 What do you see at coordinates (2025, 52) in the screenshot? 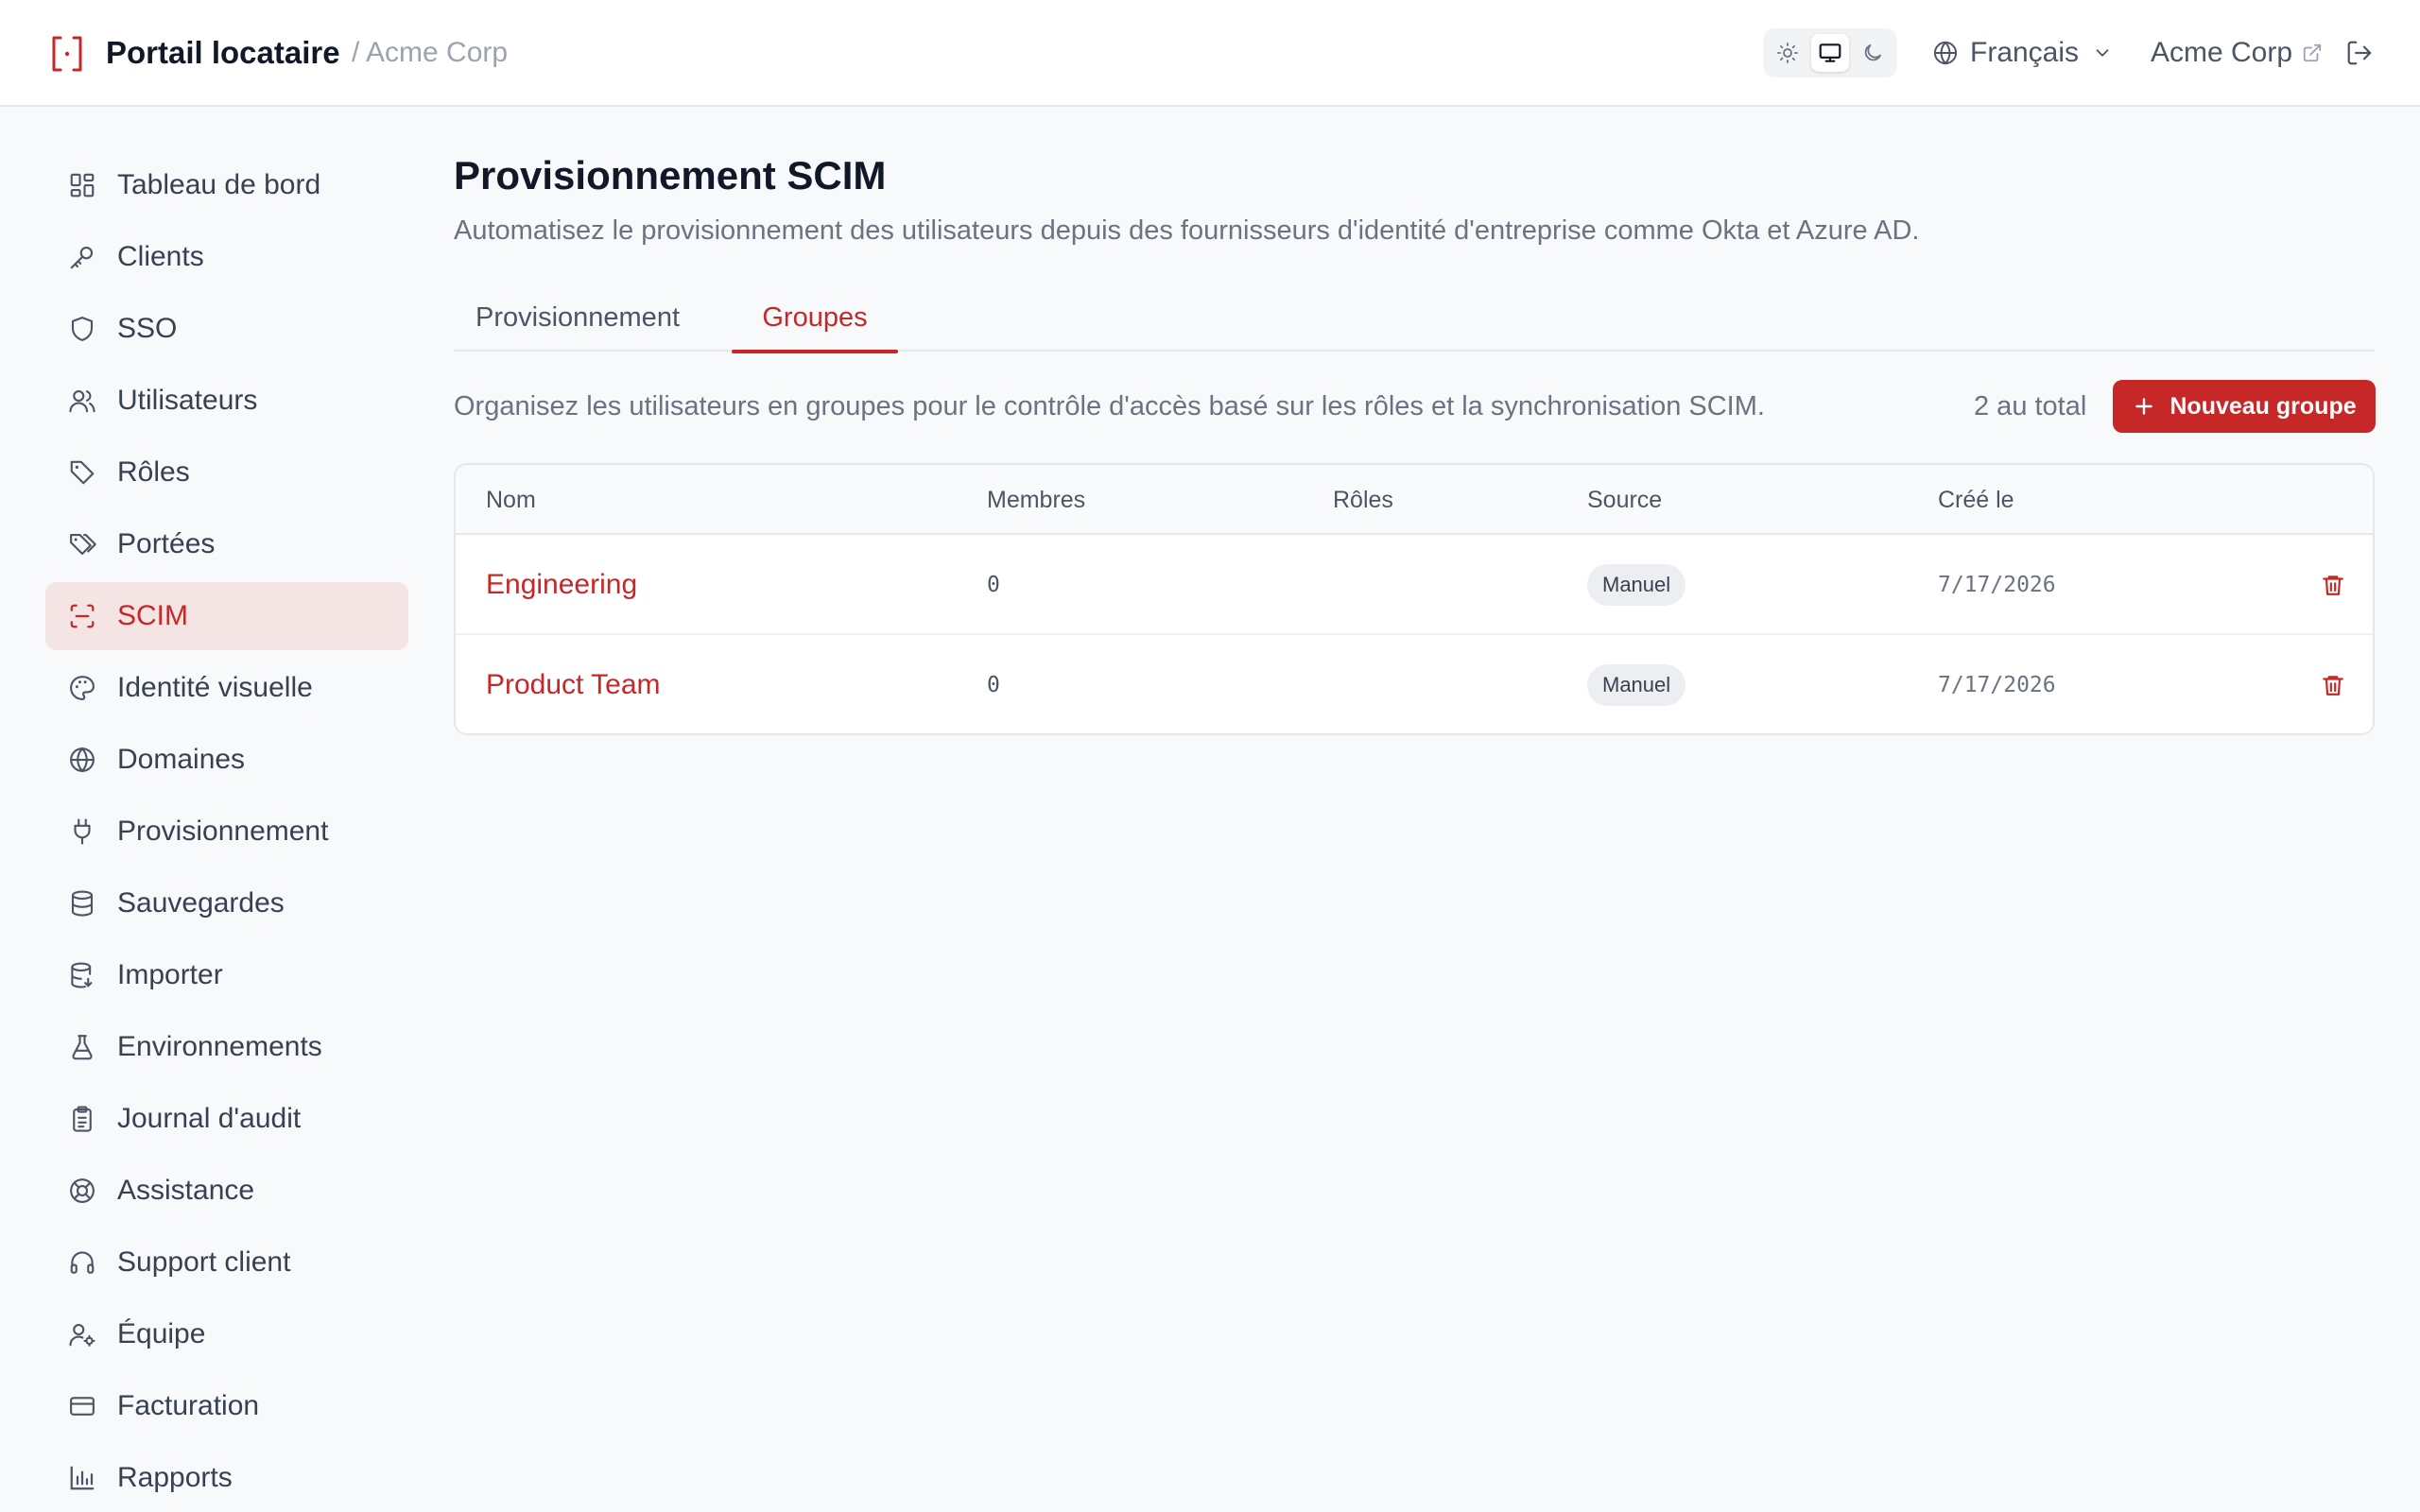
I see `language-label: Français` at bounding box center [2025, 52].